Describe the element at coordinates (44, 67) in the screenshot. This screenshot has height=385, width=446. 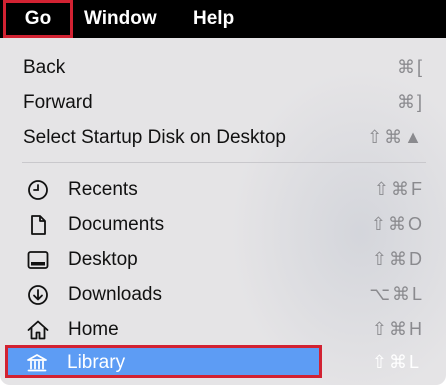
I see `menu-item-label: Back` at that location.